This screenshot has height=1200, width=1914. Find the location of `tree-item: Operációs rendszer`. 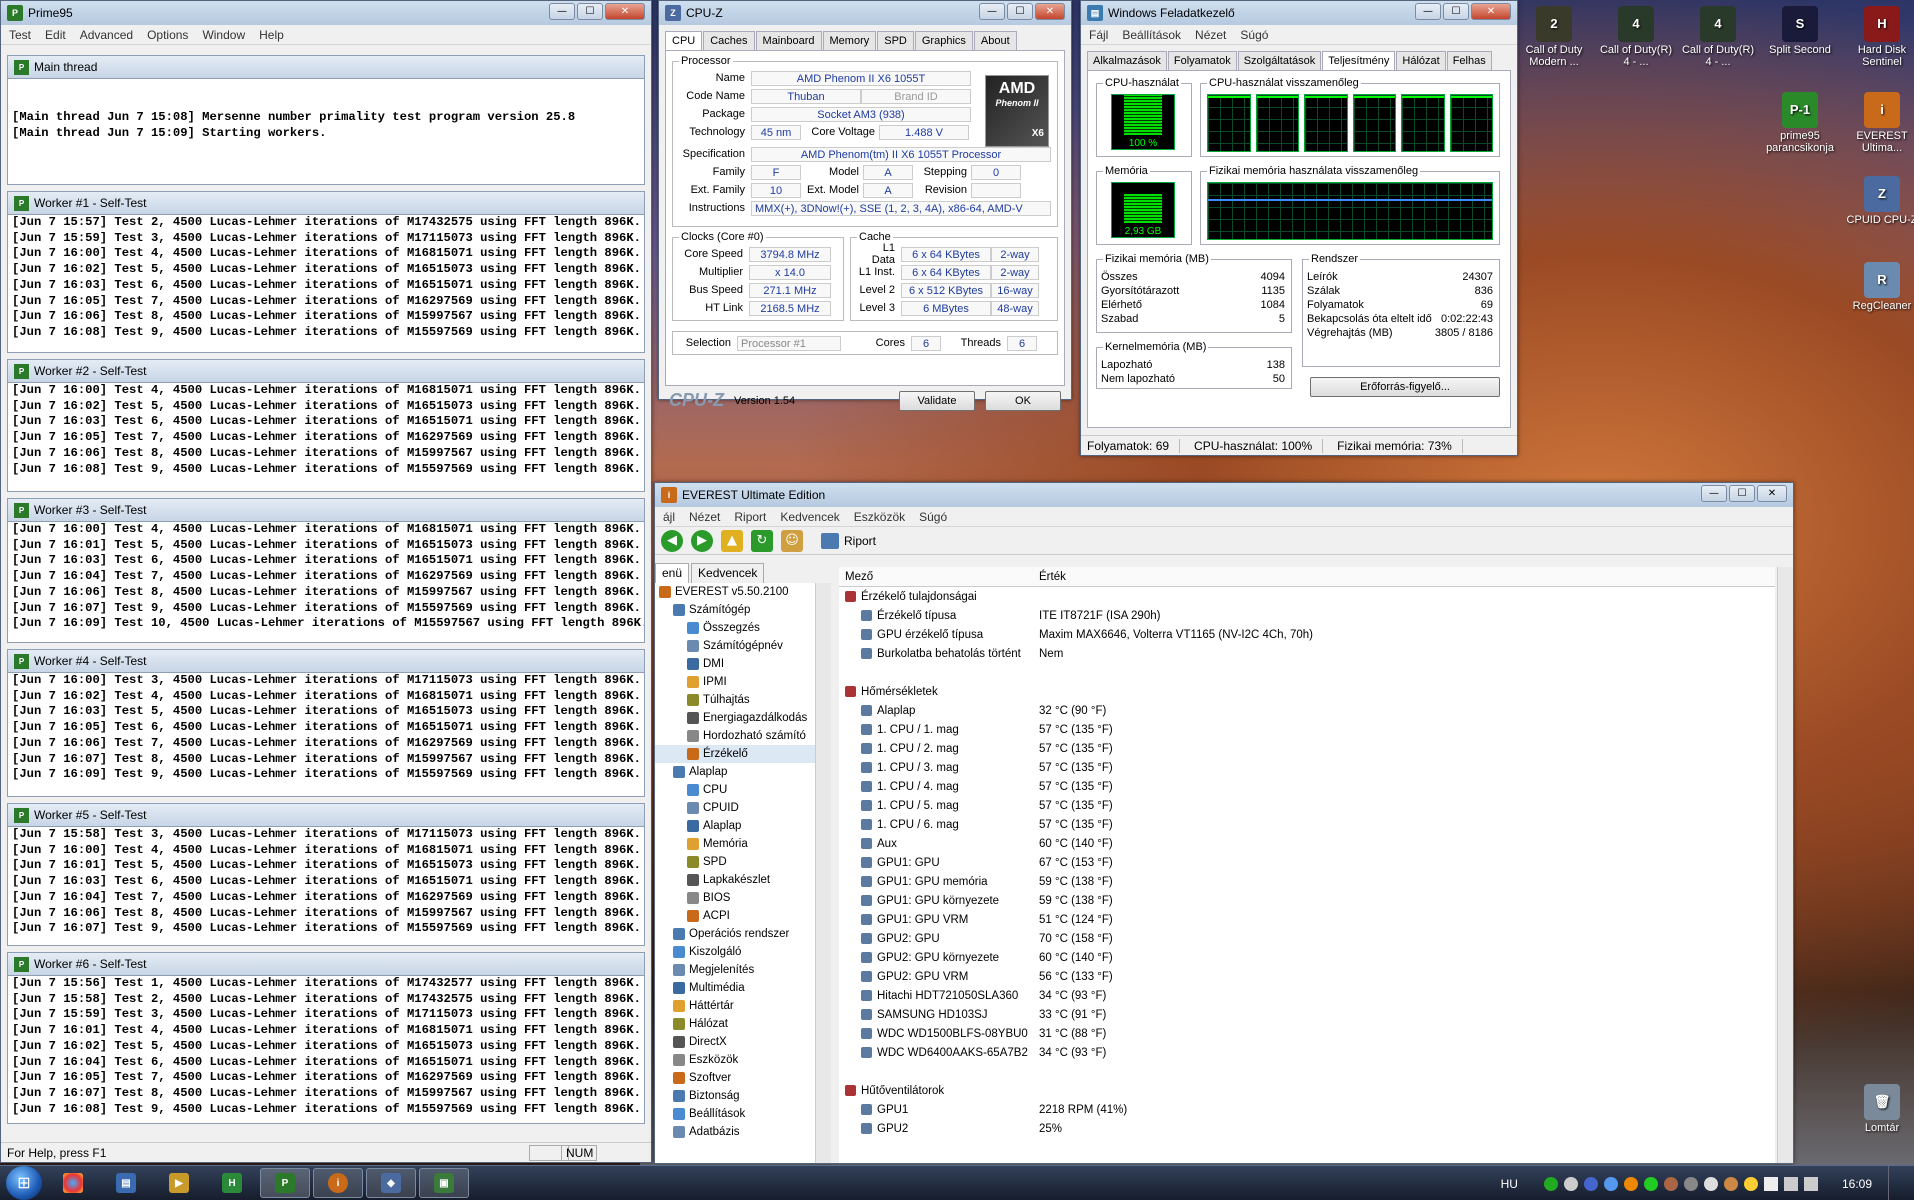

tree-item: Operációs rendszer is located at coordinates (742, 934).